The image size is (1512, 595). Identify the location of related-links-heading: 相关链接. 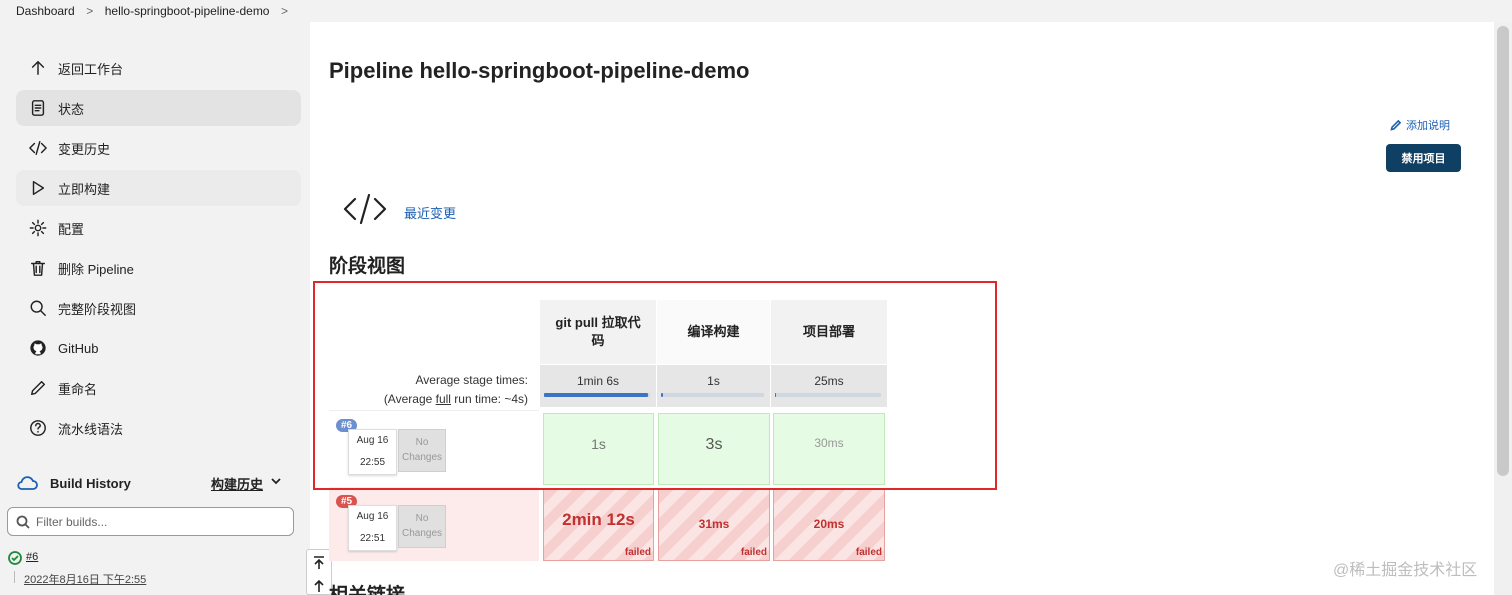
(367, 587).